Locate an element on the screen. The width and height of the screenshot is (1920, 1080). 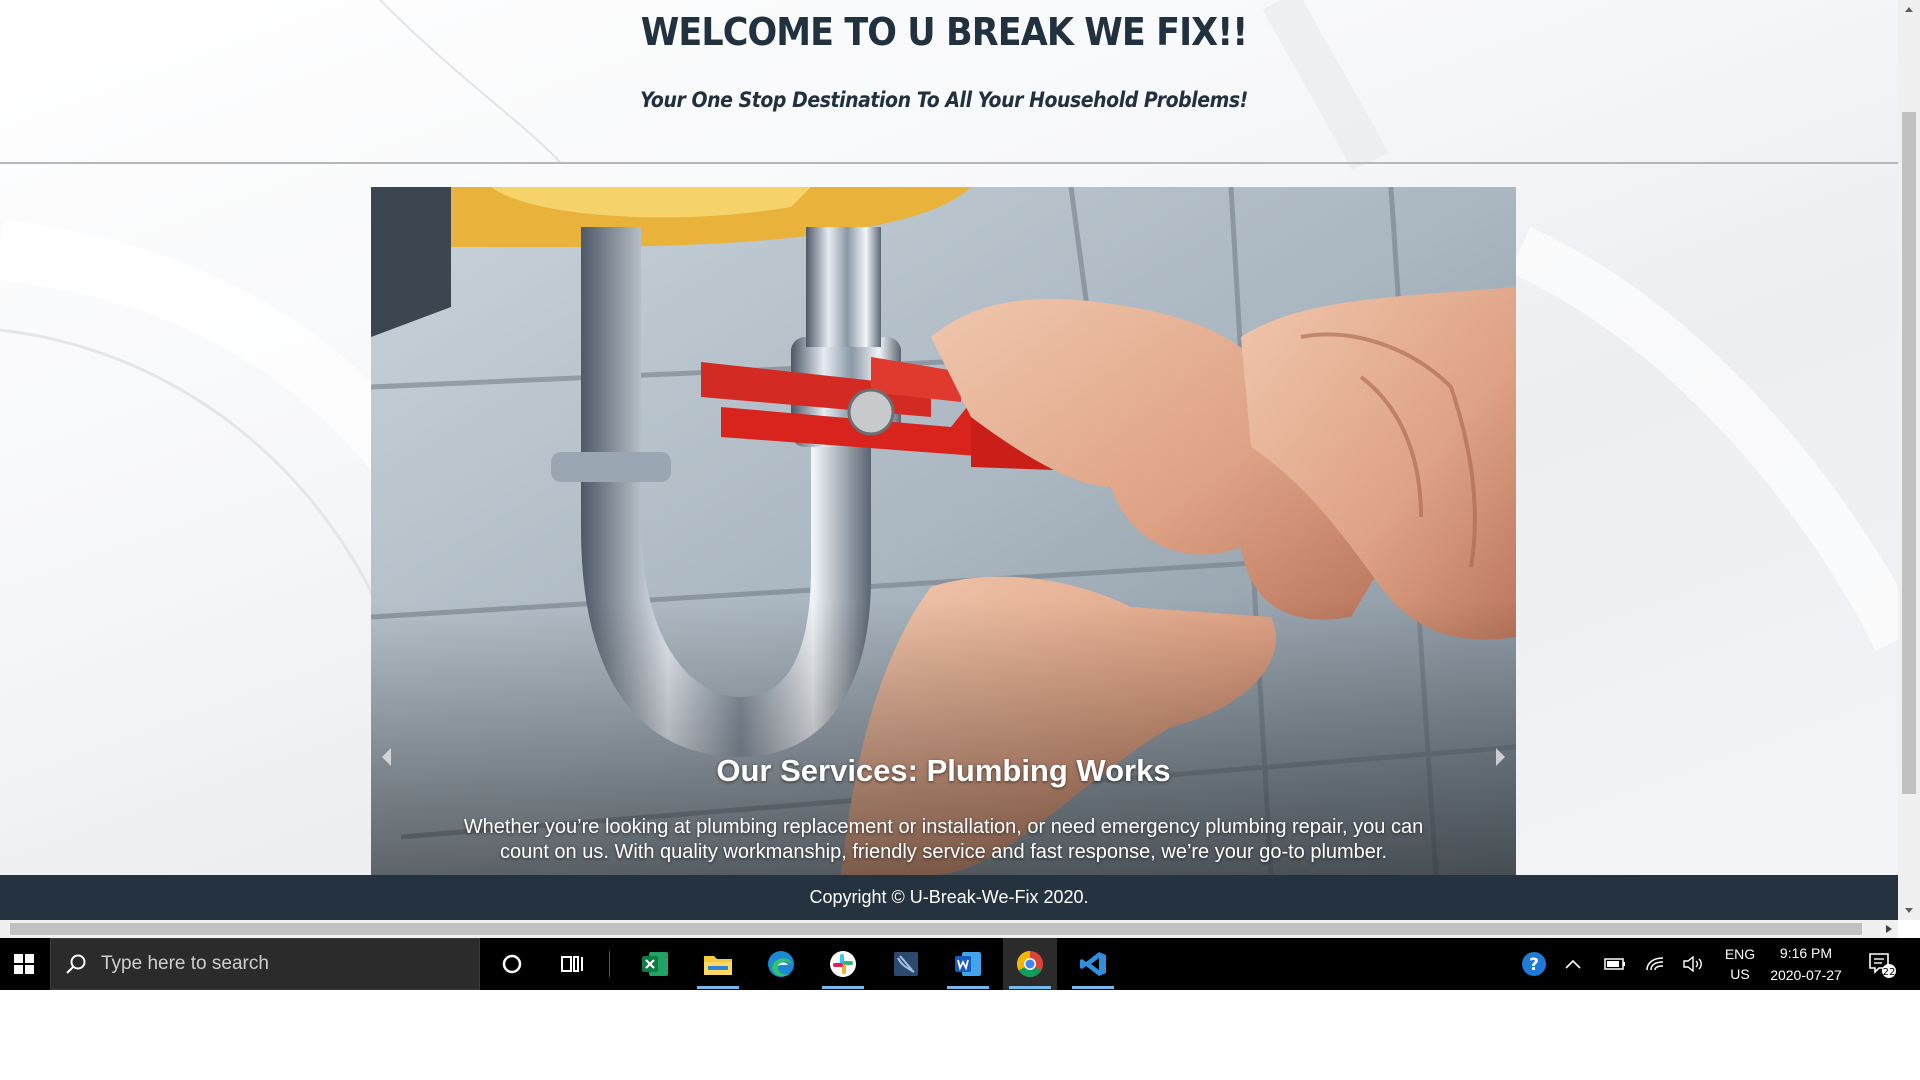
scroll-right-button is located at coordinates (1889, 929).